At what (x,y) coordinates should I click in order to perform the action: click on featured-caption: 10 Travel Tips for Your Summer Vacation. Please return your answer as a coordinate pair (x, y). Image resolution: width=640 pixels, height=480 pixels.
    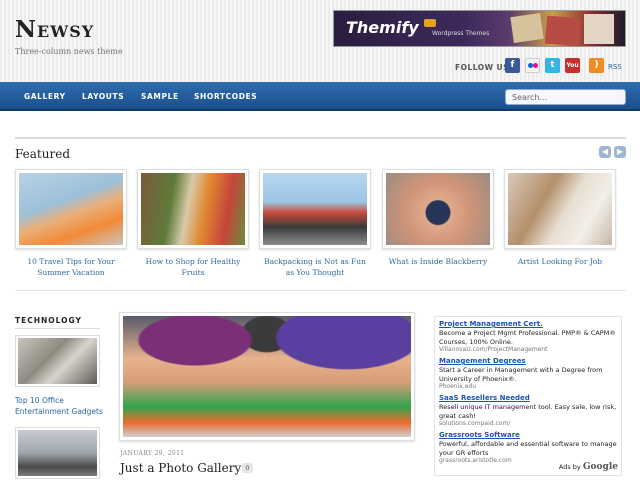
    Looking at the image, I should click on (71, 267).